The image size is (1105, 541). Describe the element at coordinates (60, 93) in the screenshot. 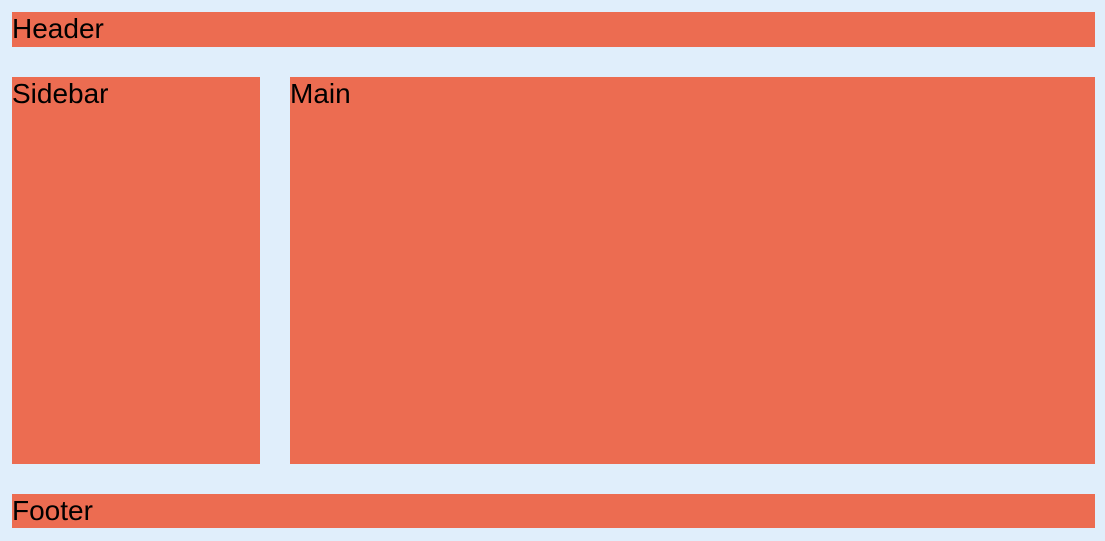

I see `sidebar-label: Sidebar` at that location.